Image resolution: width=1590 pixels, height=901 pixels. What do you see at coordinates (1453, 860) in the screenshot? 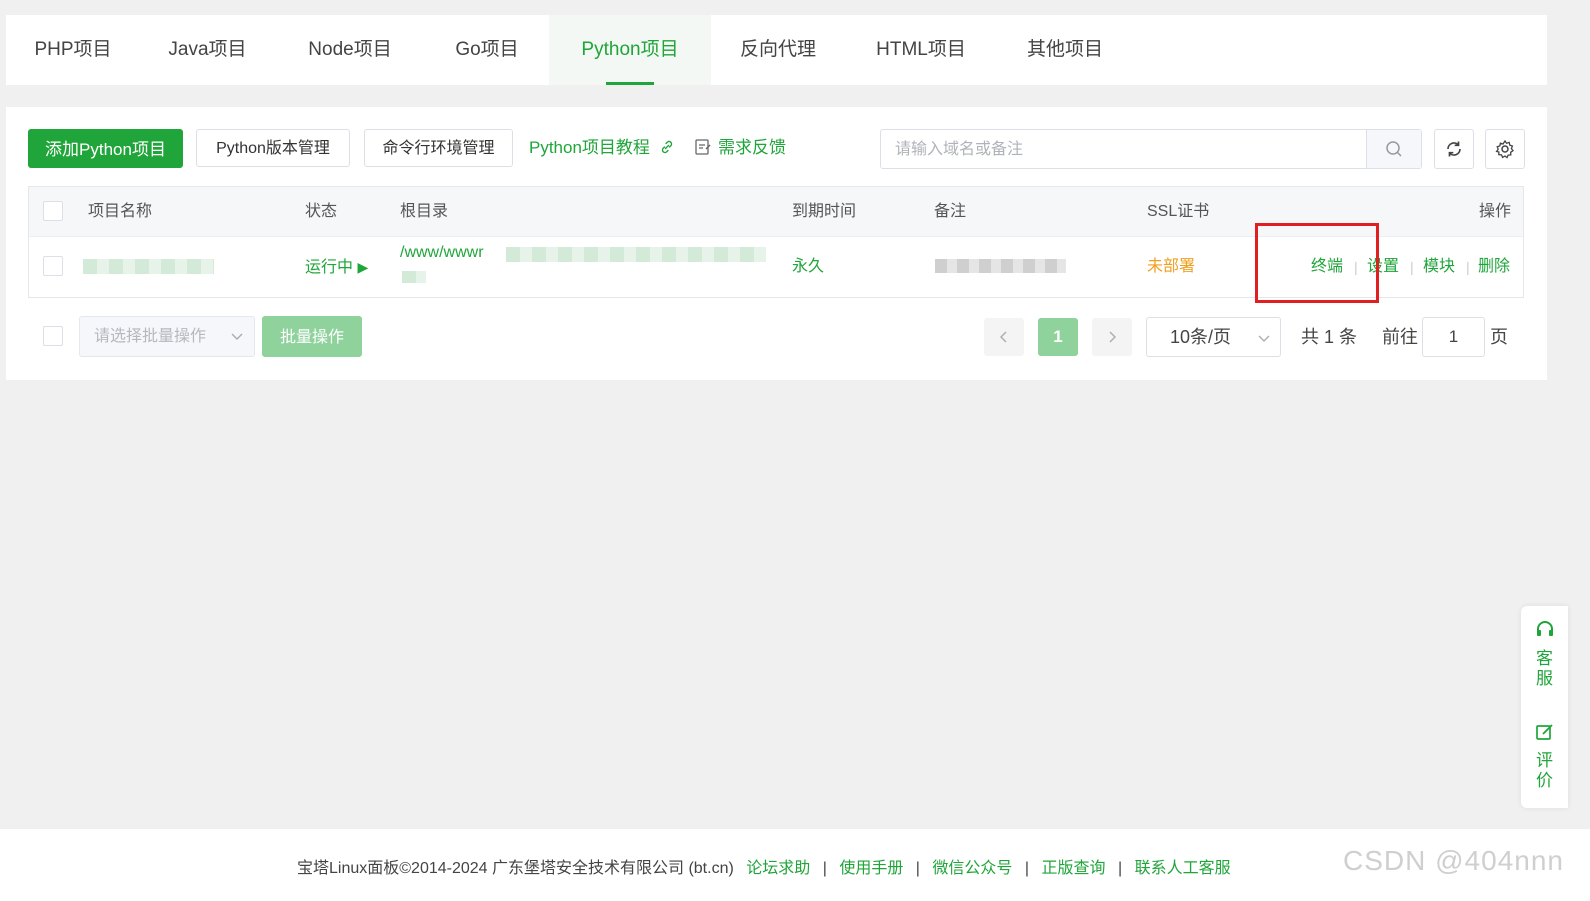
I see `watermark: CSDN @404nnn` at bounding box center [1453, 860].